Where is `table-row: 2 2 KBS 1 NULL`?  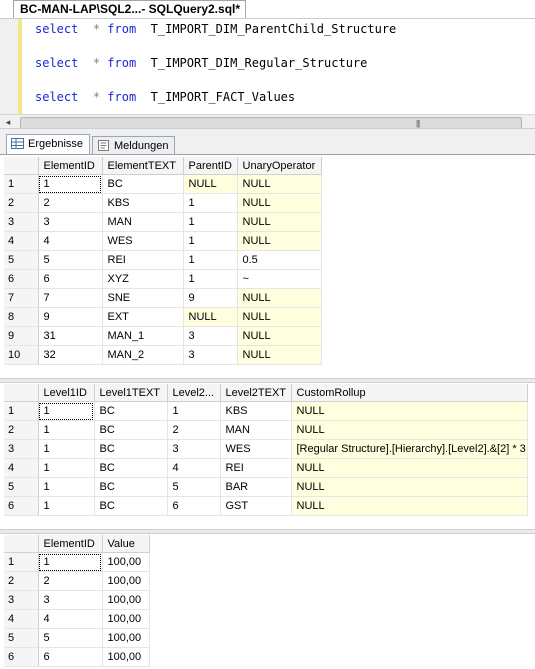
table-row: 2 2 KBS 1 NULL is located at coordinates (163, 203).